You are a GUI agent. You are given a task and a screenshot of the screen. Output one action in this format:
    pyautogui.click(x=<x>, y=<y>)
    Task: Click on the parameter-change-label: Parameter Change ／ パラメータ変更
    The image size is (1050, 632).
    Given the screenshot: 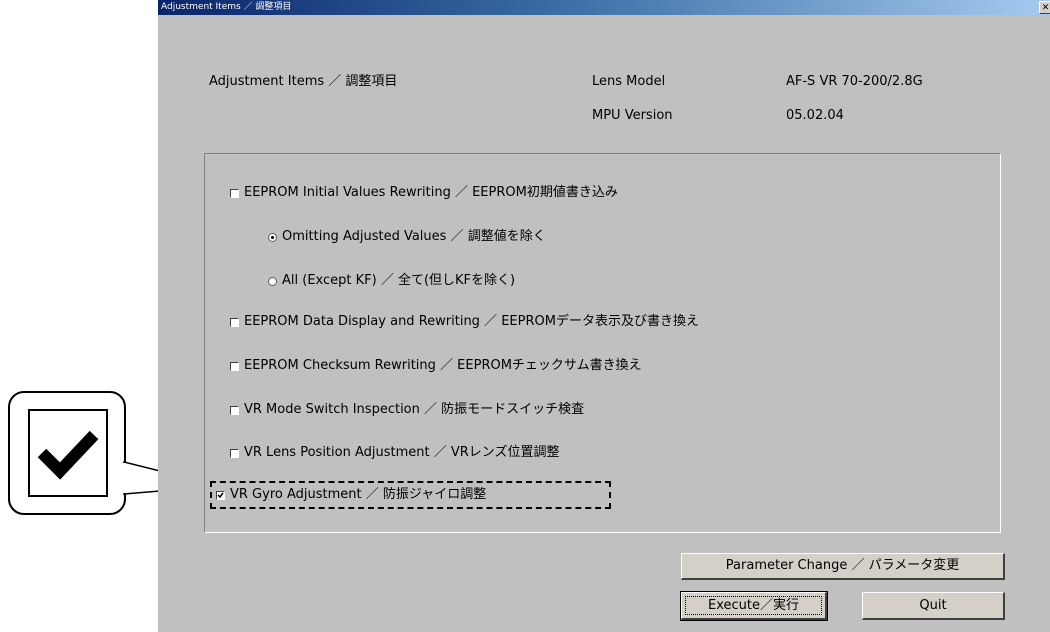 What is the action you would take?
    pyautogui.click(x=842, y=565)
    